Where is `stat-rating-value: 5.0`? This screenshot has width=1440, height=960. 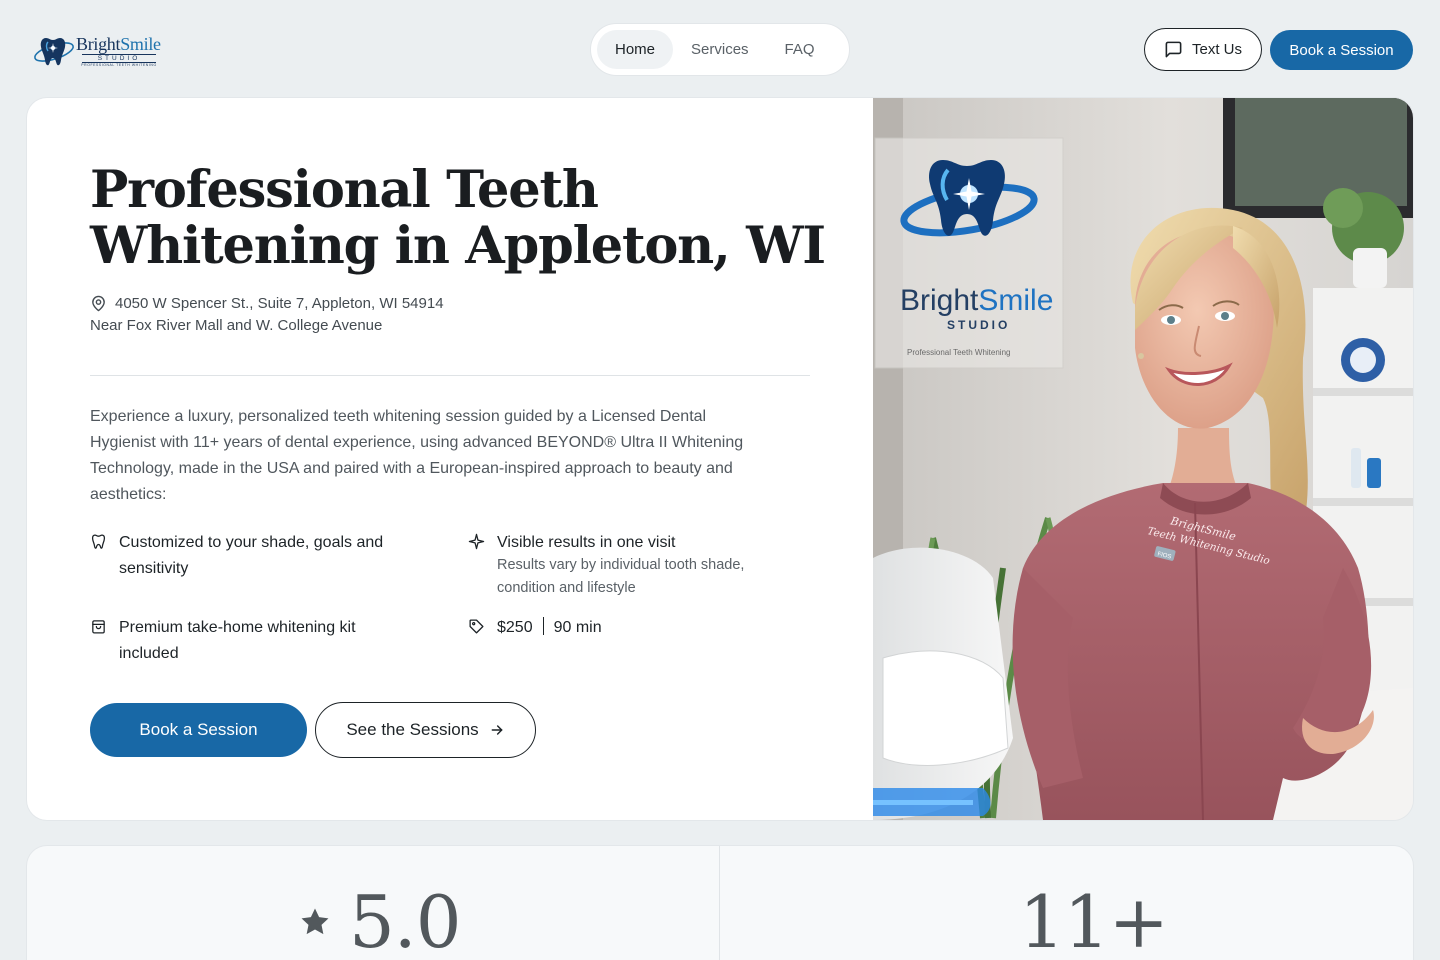 stat-rating-value: 5.0 is located at coordinates (405, 920).